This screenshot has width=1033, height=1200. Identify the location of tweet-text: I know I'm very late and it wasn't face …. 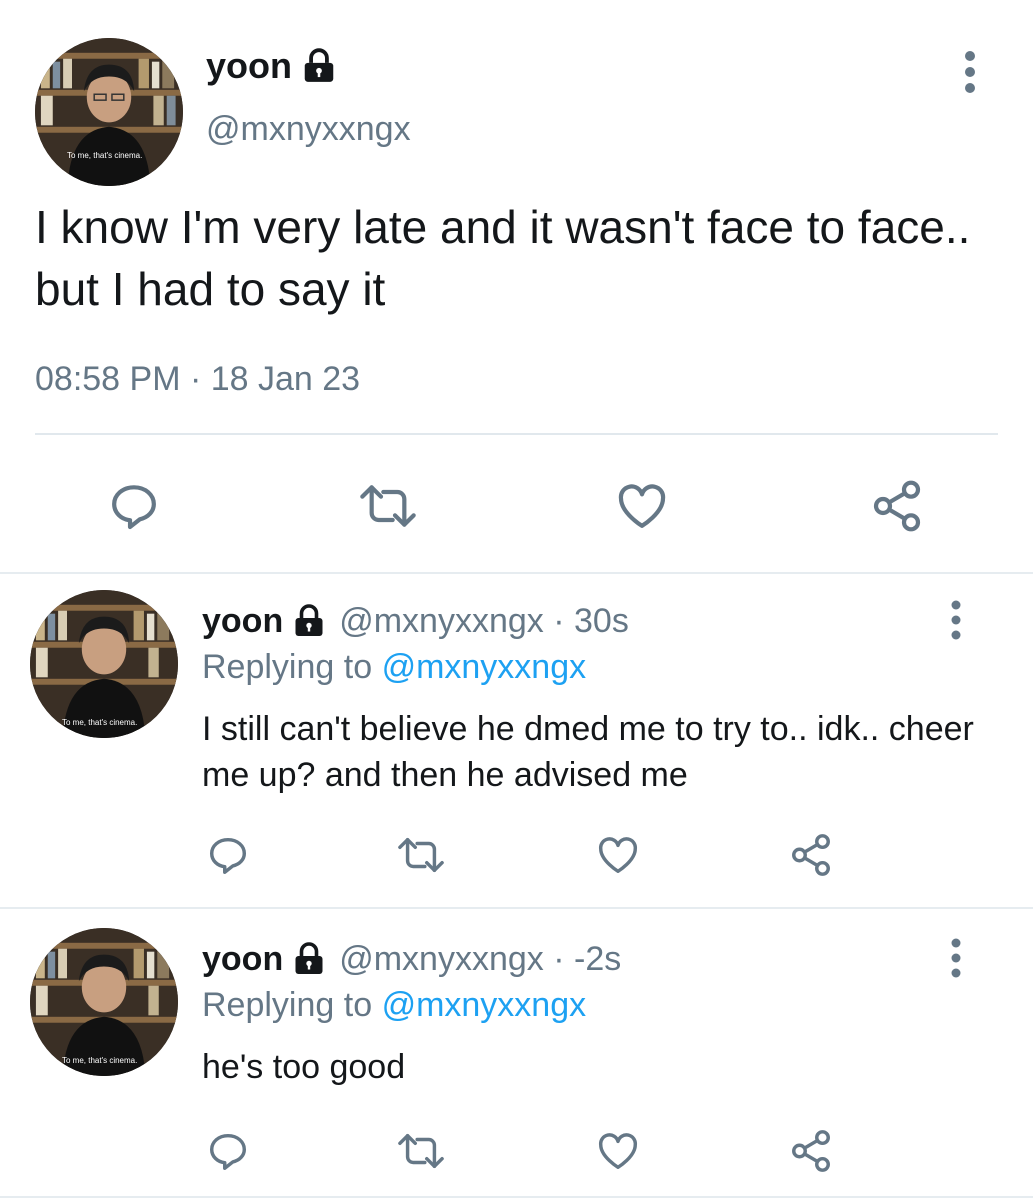
(503, 258).